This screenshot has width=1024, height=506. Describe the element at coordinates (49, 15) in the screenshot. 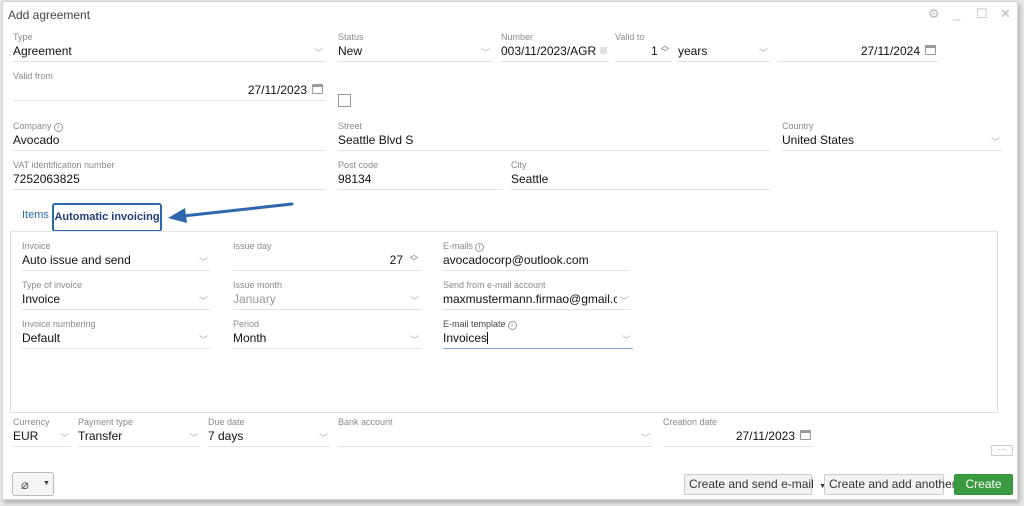

I see `dialog-title: Add agreement` at that location.